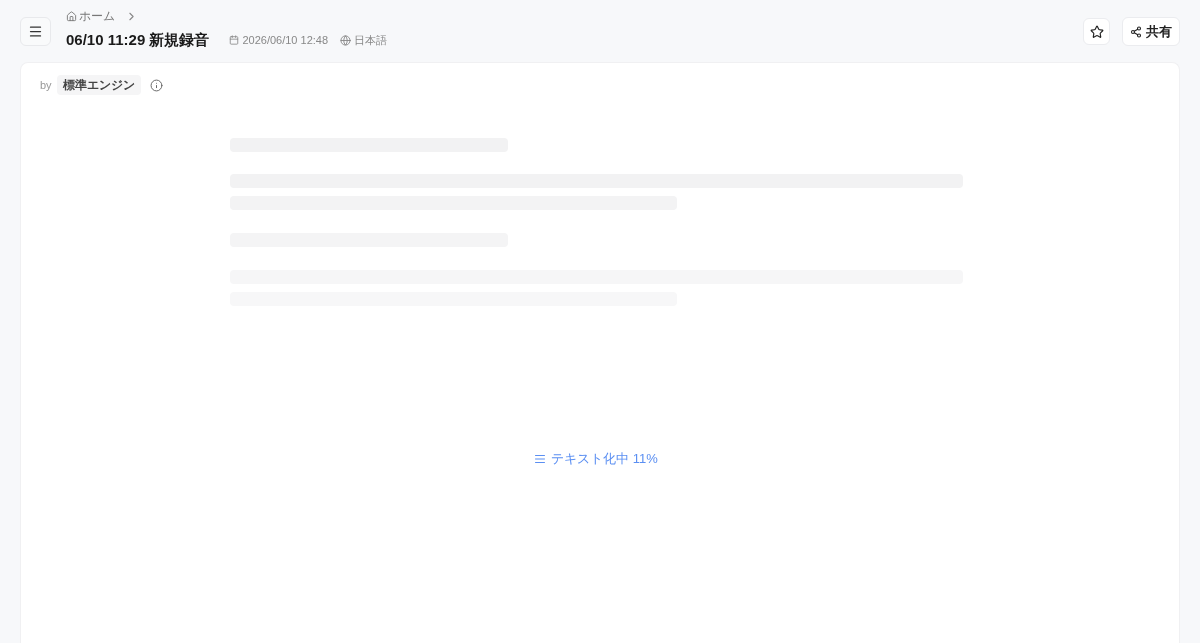 The height and width of the screenshot is (643, 1200). What do you see at coordinates (98, 85) in the screenshot?
I see `engine-tag: 標準エンジン` at bounding box center [98, 85].